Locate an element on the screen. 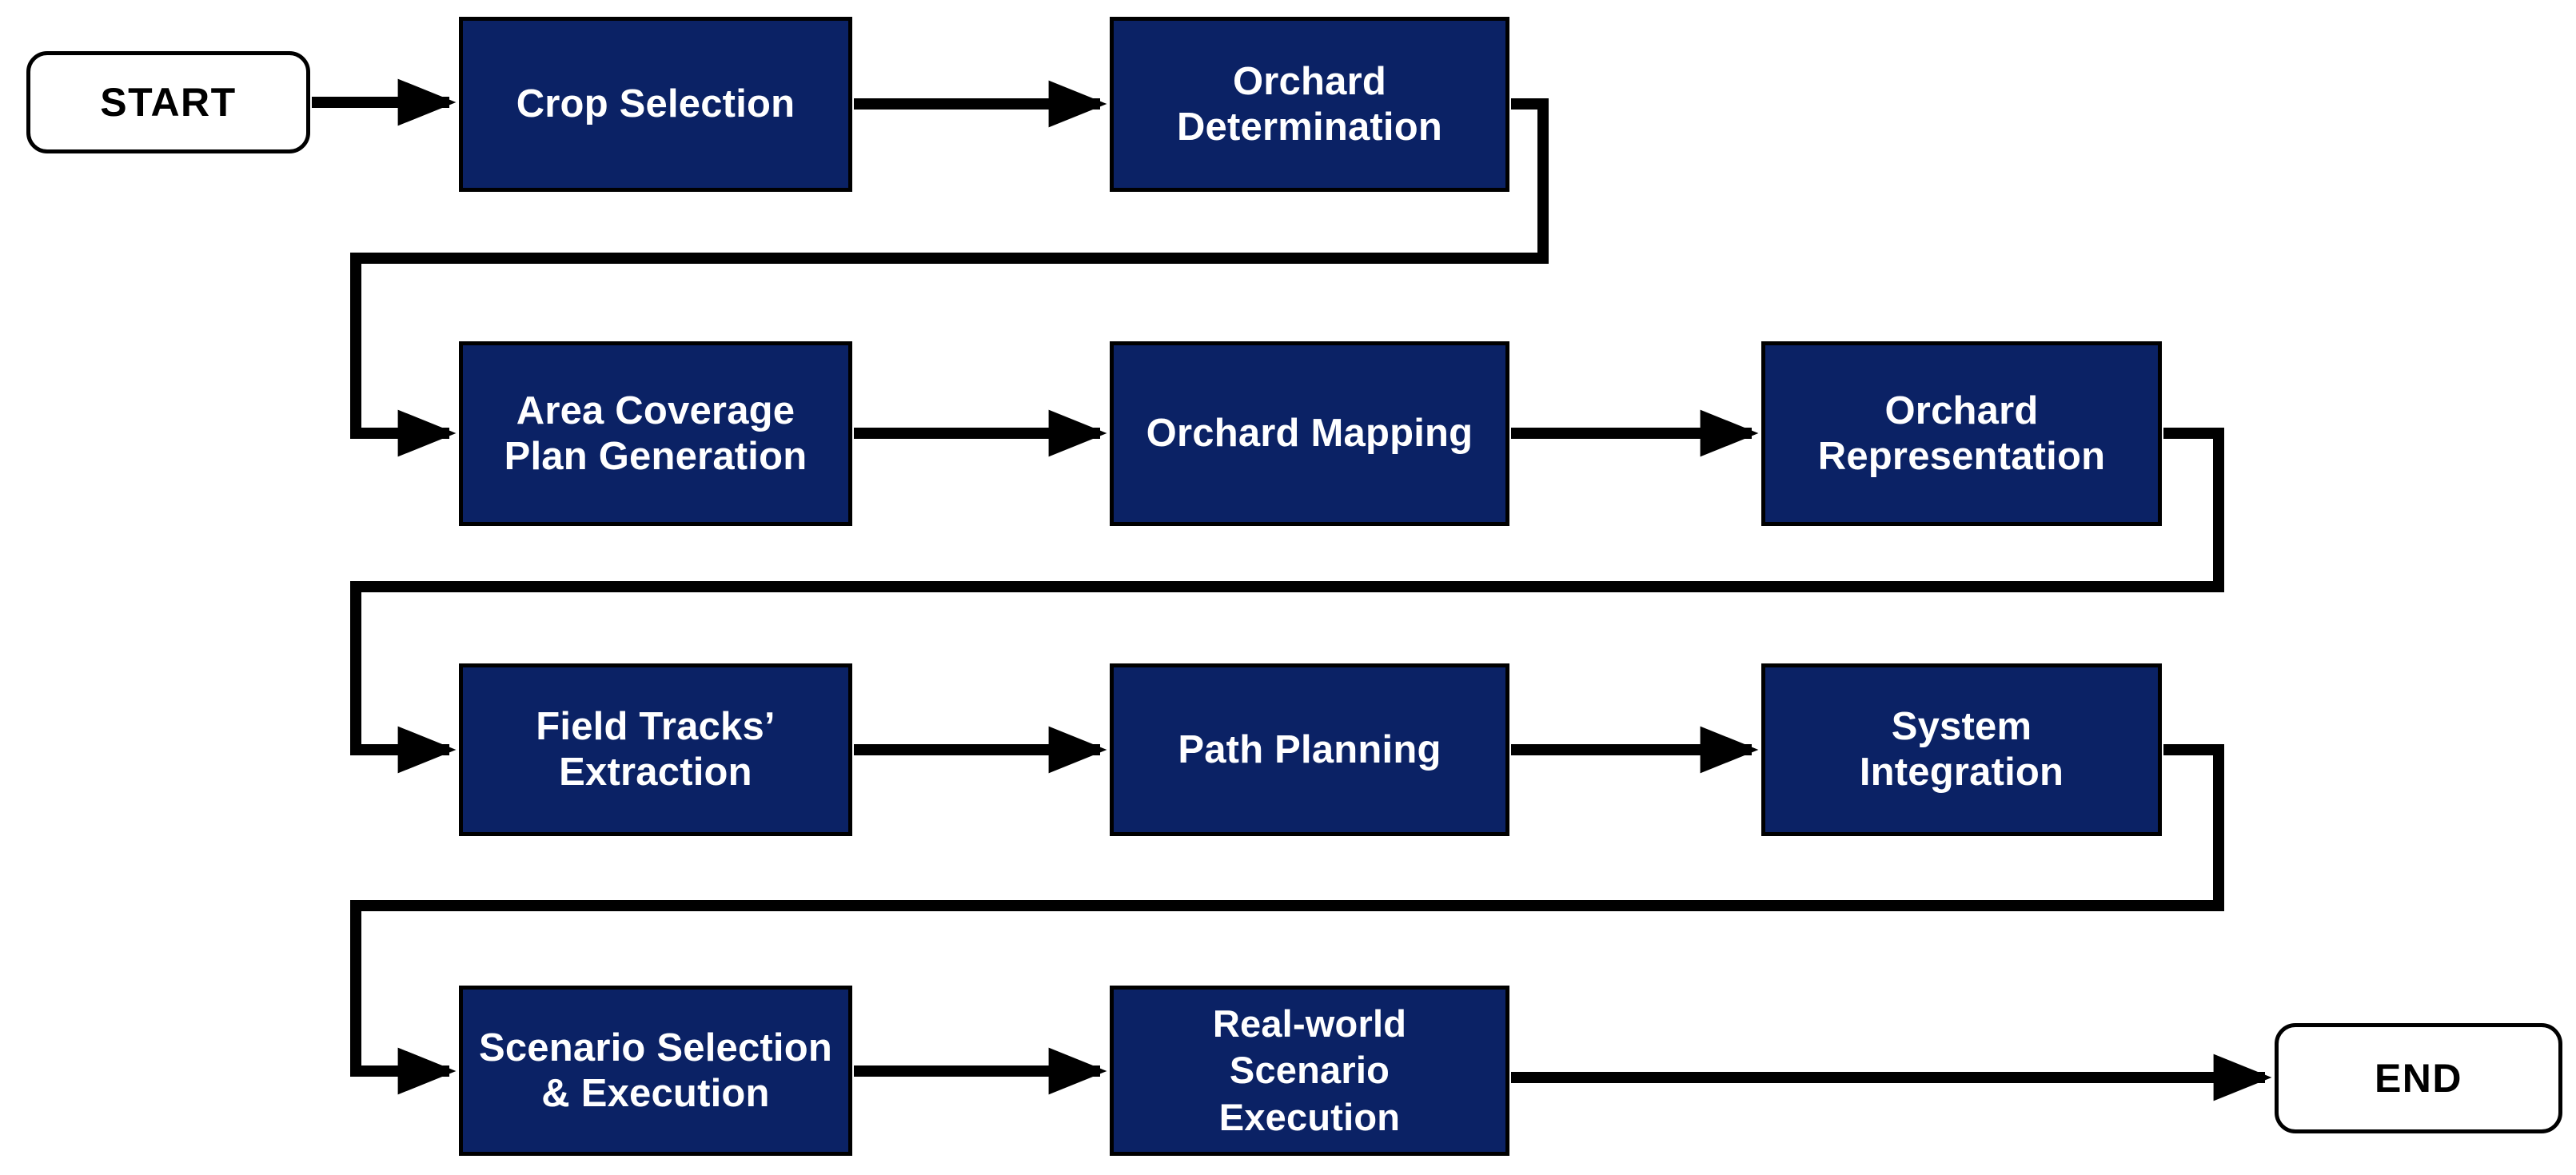 This screenshot has width=2576, height=1175. node-area-coverage-plan: Area Coverage Plan Generation is located at coordinates (655, 433).